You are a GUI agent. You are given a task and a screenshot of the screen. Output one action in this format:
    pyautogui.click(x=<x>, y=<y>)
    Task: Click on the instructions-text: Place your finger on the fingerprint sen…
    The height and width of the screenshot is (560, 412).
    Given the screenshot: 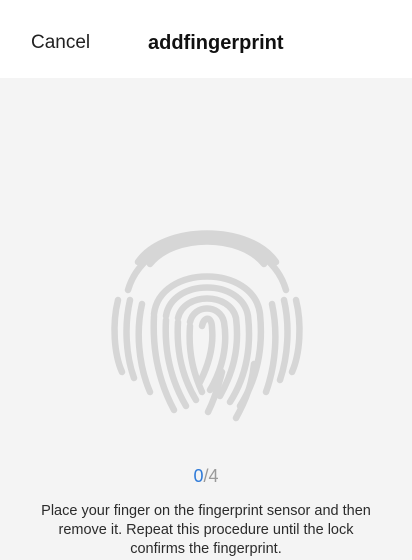 What is the action you would take?
    pyautogui.click(x=206, y=530)
    